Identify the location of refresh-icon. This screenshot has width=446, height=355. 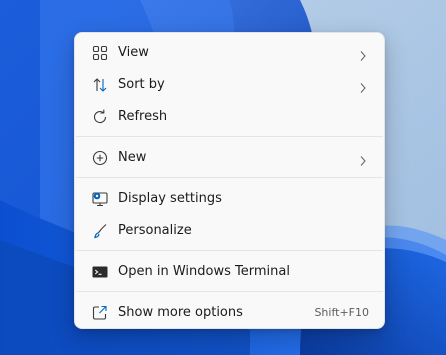
(100, 117).